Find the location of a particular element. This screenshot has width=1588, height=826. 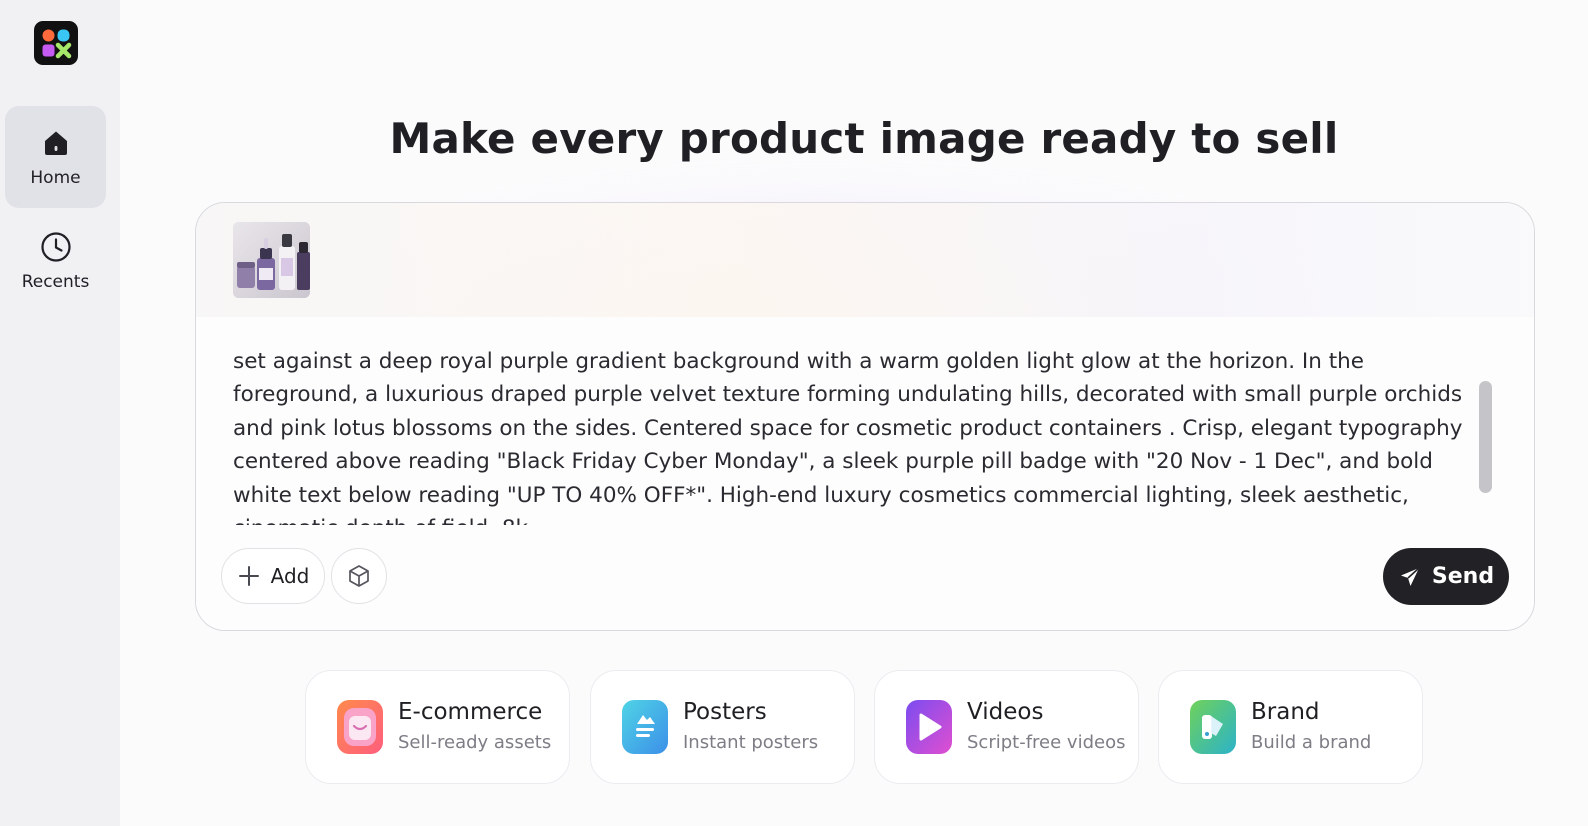

attached-product-image is located at coordinates (271, 260).